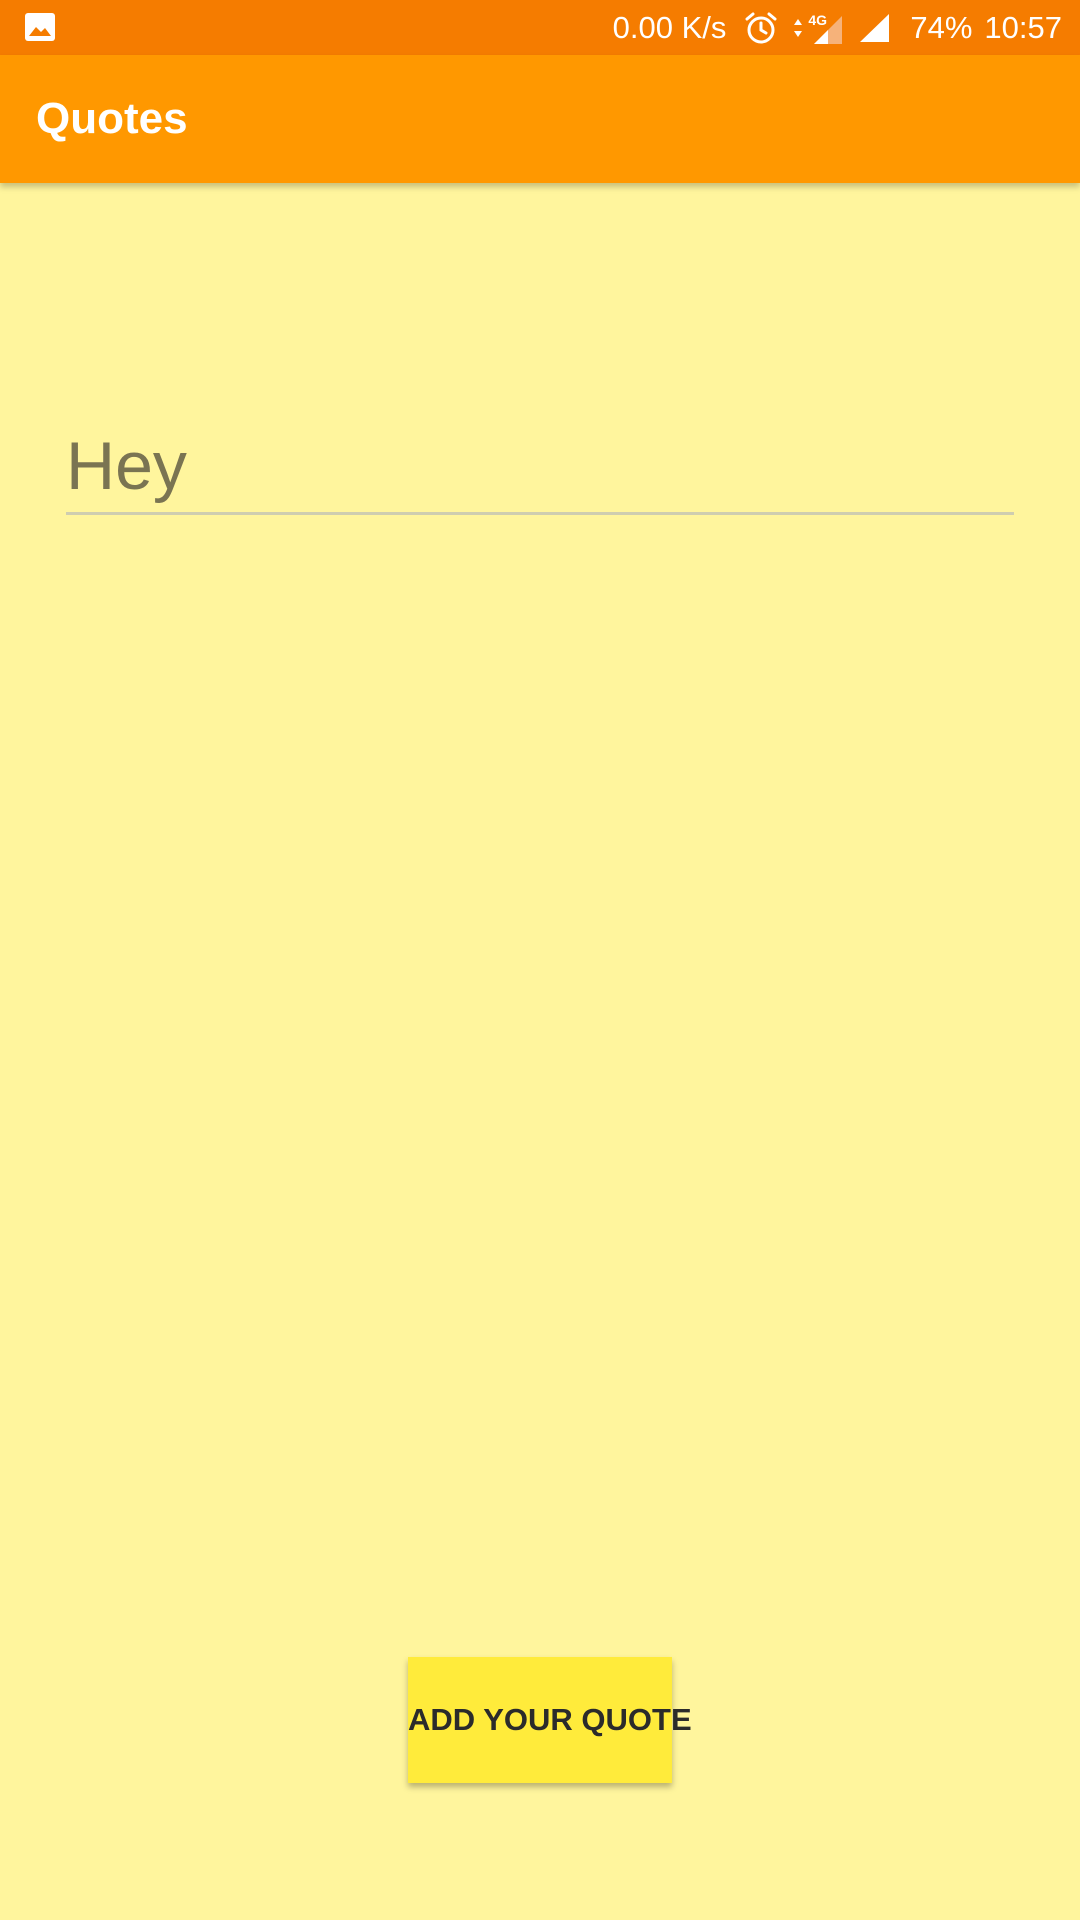 This screenshot has width=1080, height=1920. I want to click on mobile-signal-4g-icon: 4G, so click(826, 28).